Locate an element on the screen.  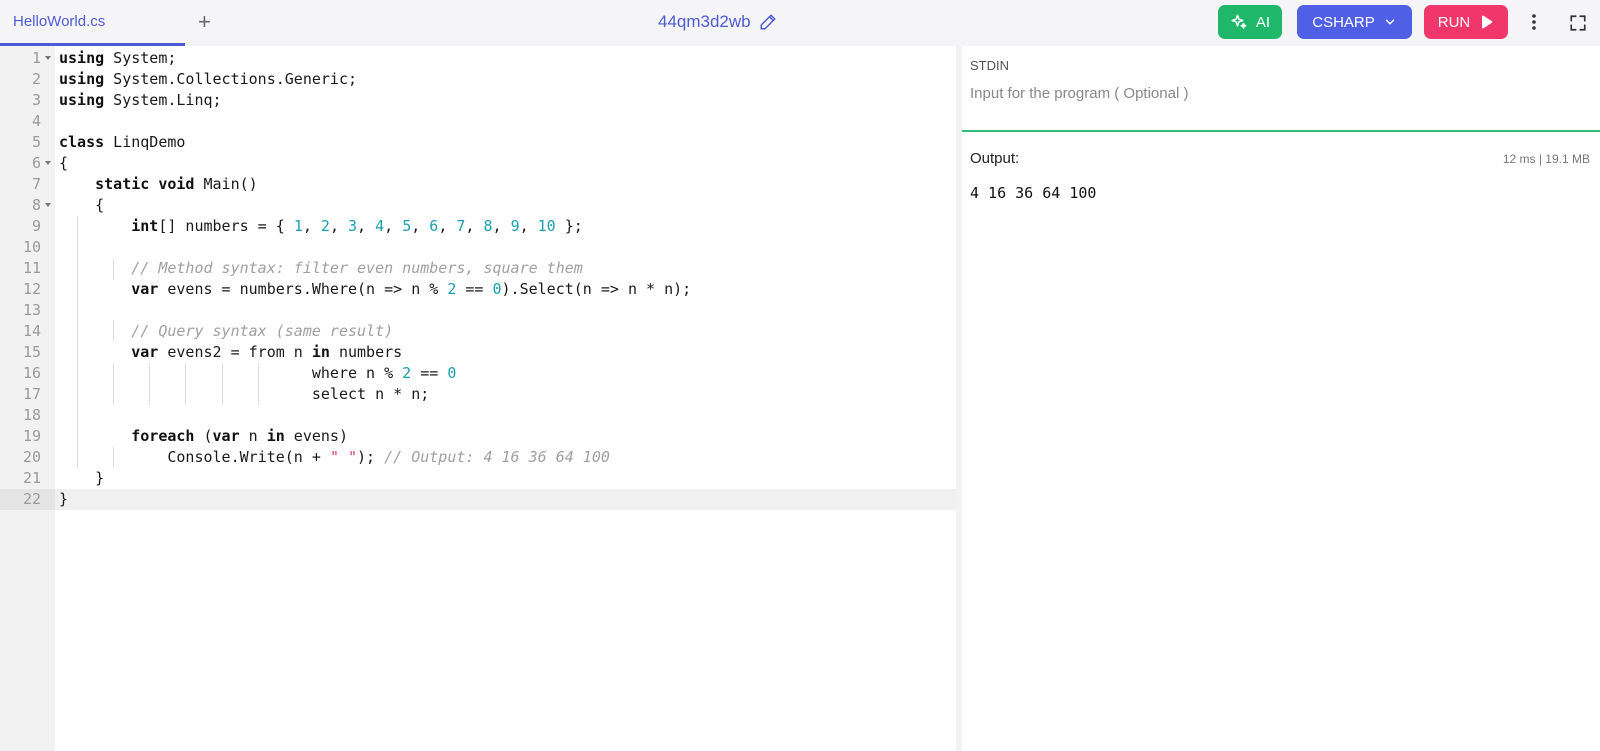
project-title: 44qm3d2wb is located at coordinates (717, 22).